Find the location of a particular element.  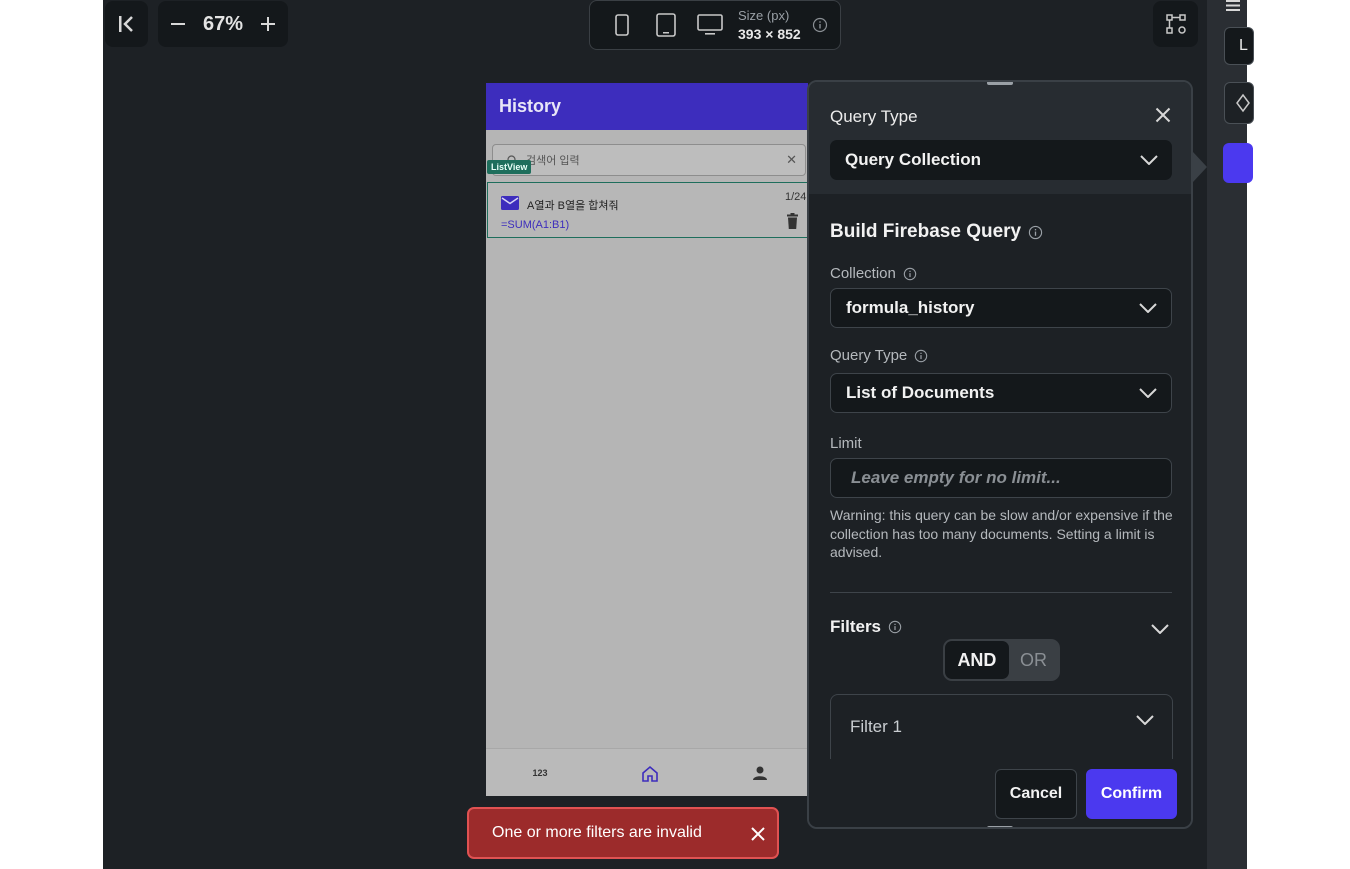

widget-tree-icon is located at coordinates (1175, 24).